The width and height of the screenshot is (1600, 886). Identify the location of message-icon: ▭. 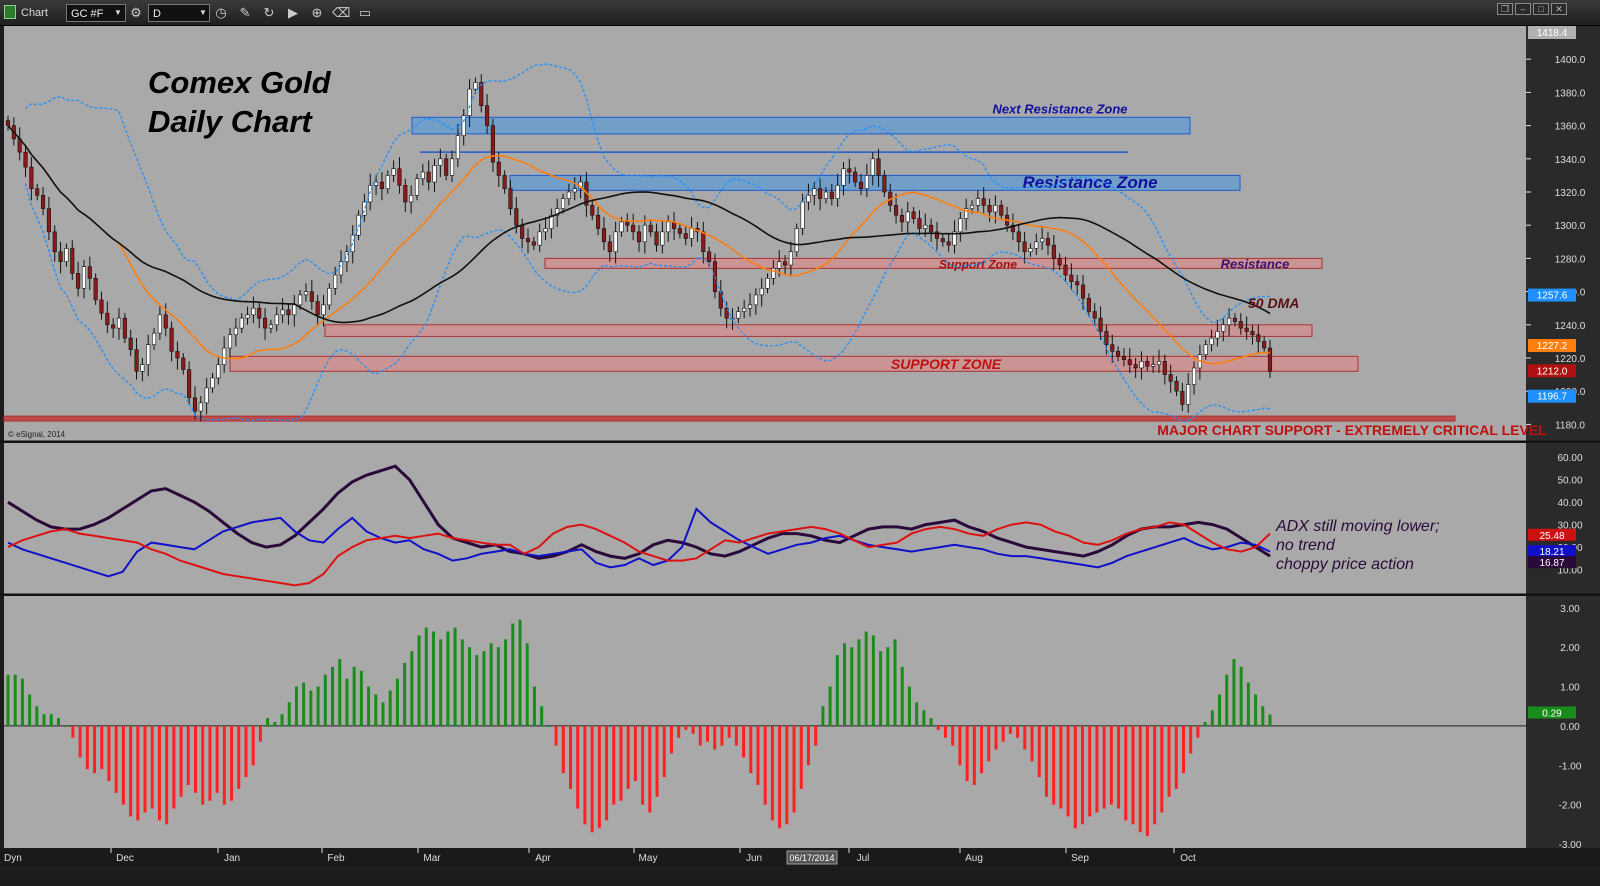
(365, 13).